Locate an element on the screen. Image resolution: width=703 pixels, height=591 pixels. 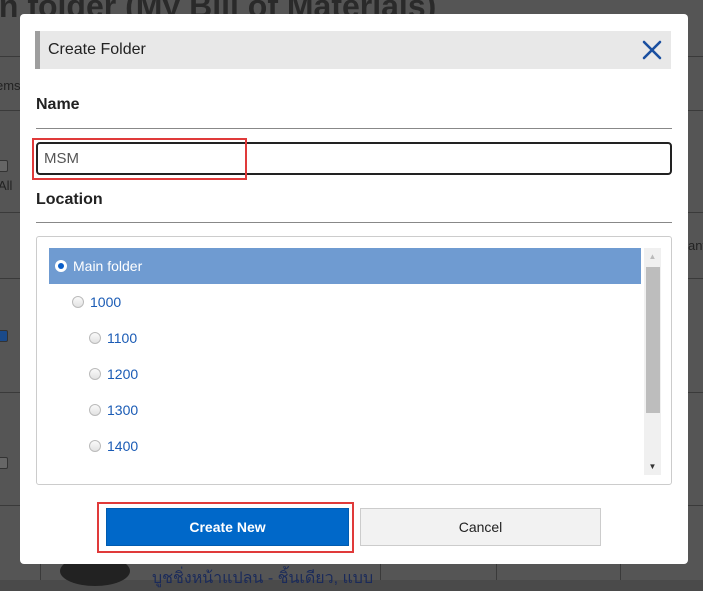
radio-selected-icon is located at coordinates (61, 266).